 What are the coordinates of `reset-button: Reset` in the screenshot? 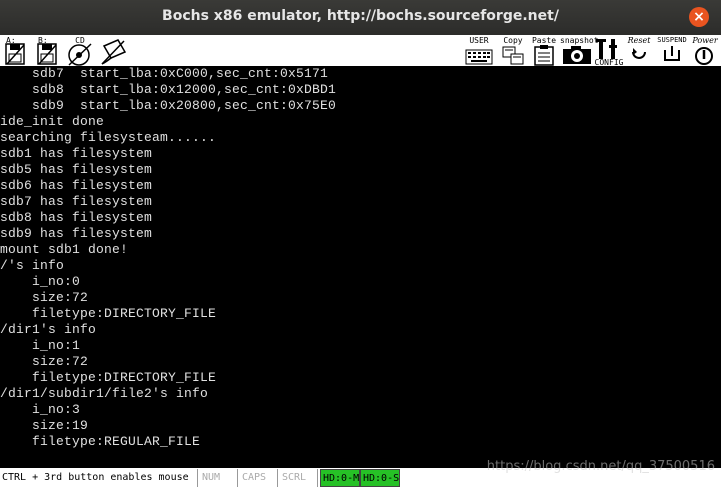 It's located at (639, 51).